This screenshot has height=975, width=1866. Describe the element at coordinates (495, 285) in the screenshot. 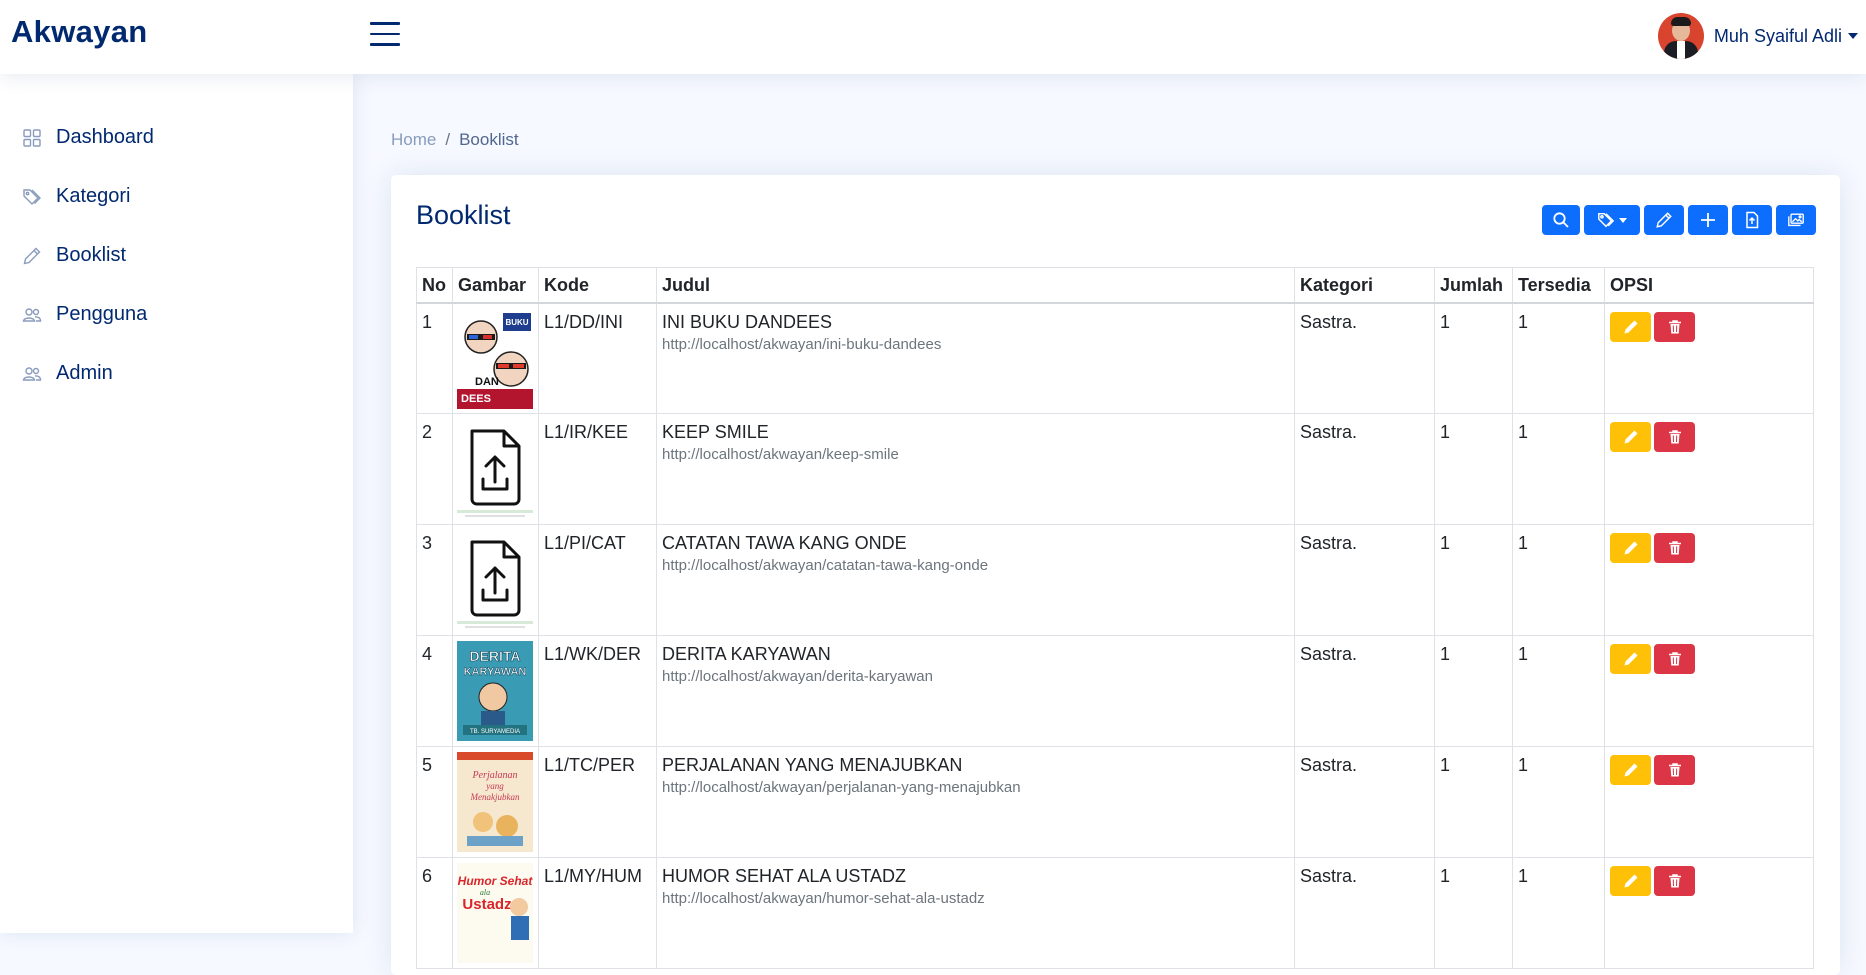

I see `column-header-gambar: Gambar` at that location.